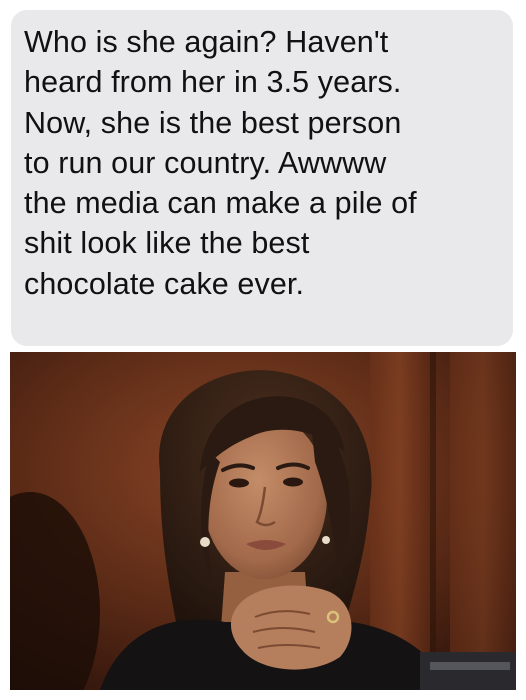  I want to click on desk-object, so click(468, 671).